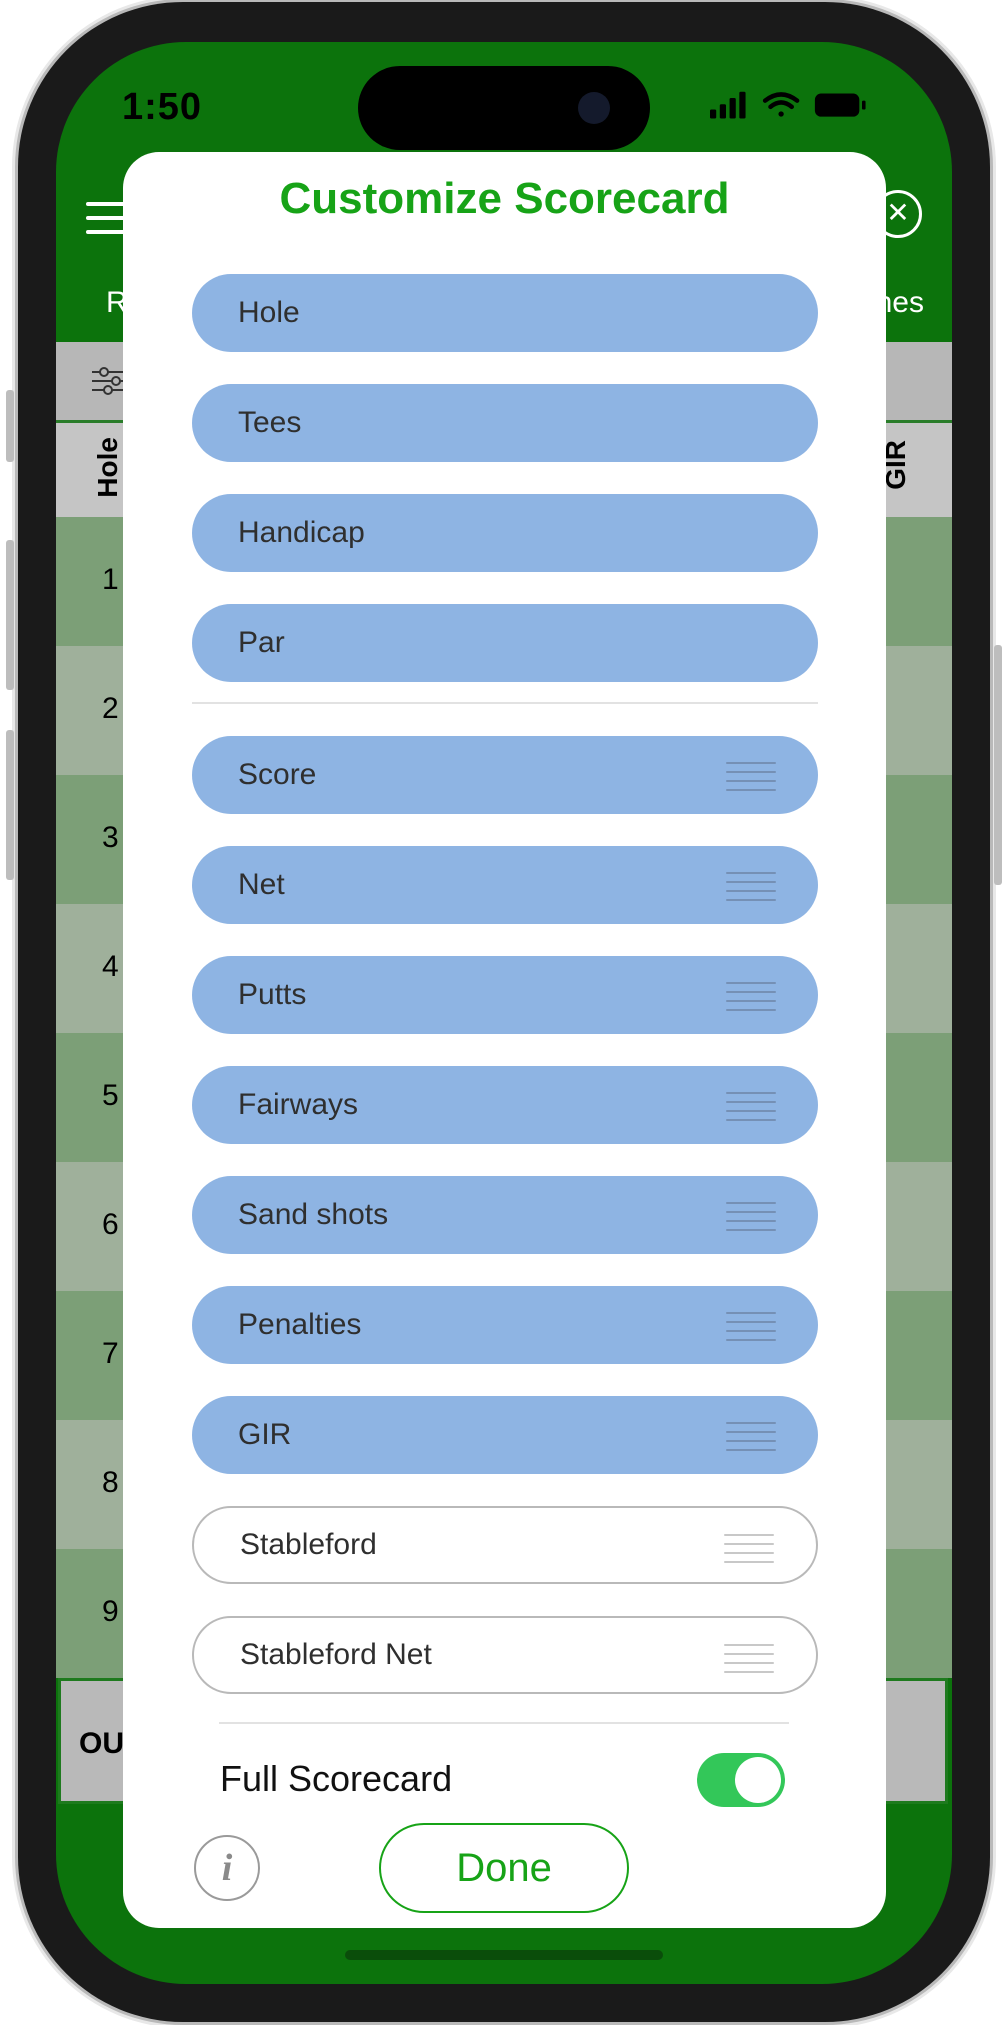 This screenshot has height=2025, width=1008. I want to click on column-item-putts: Putts, so click(505, 995).